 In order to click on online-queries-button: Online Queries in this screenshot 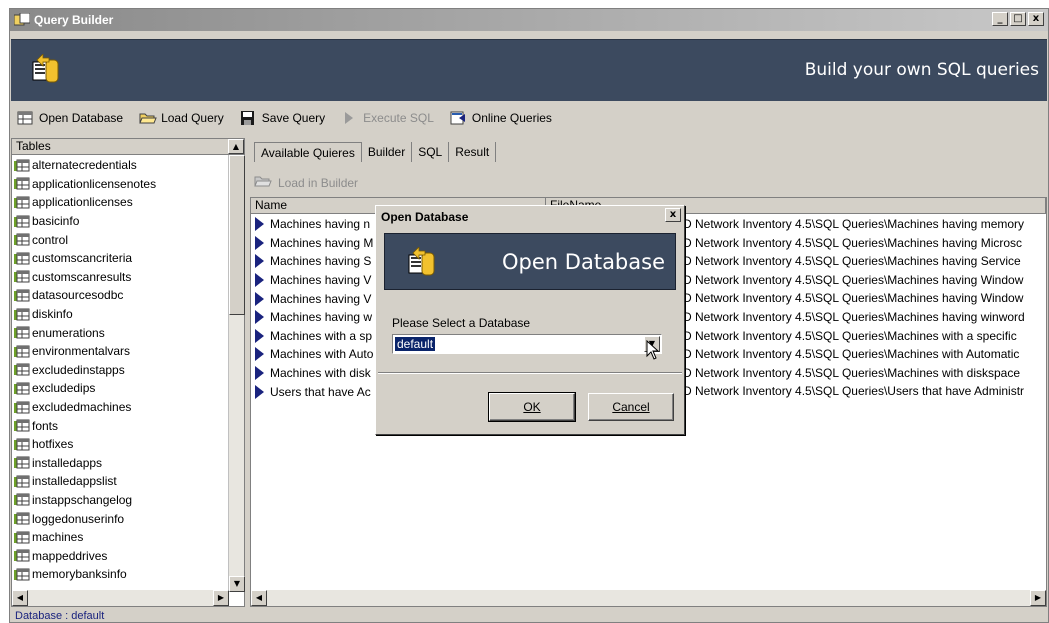, I will do `click(501, 118)`.